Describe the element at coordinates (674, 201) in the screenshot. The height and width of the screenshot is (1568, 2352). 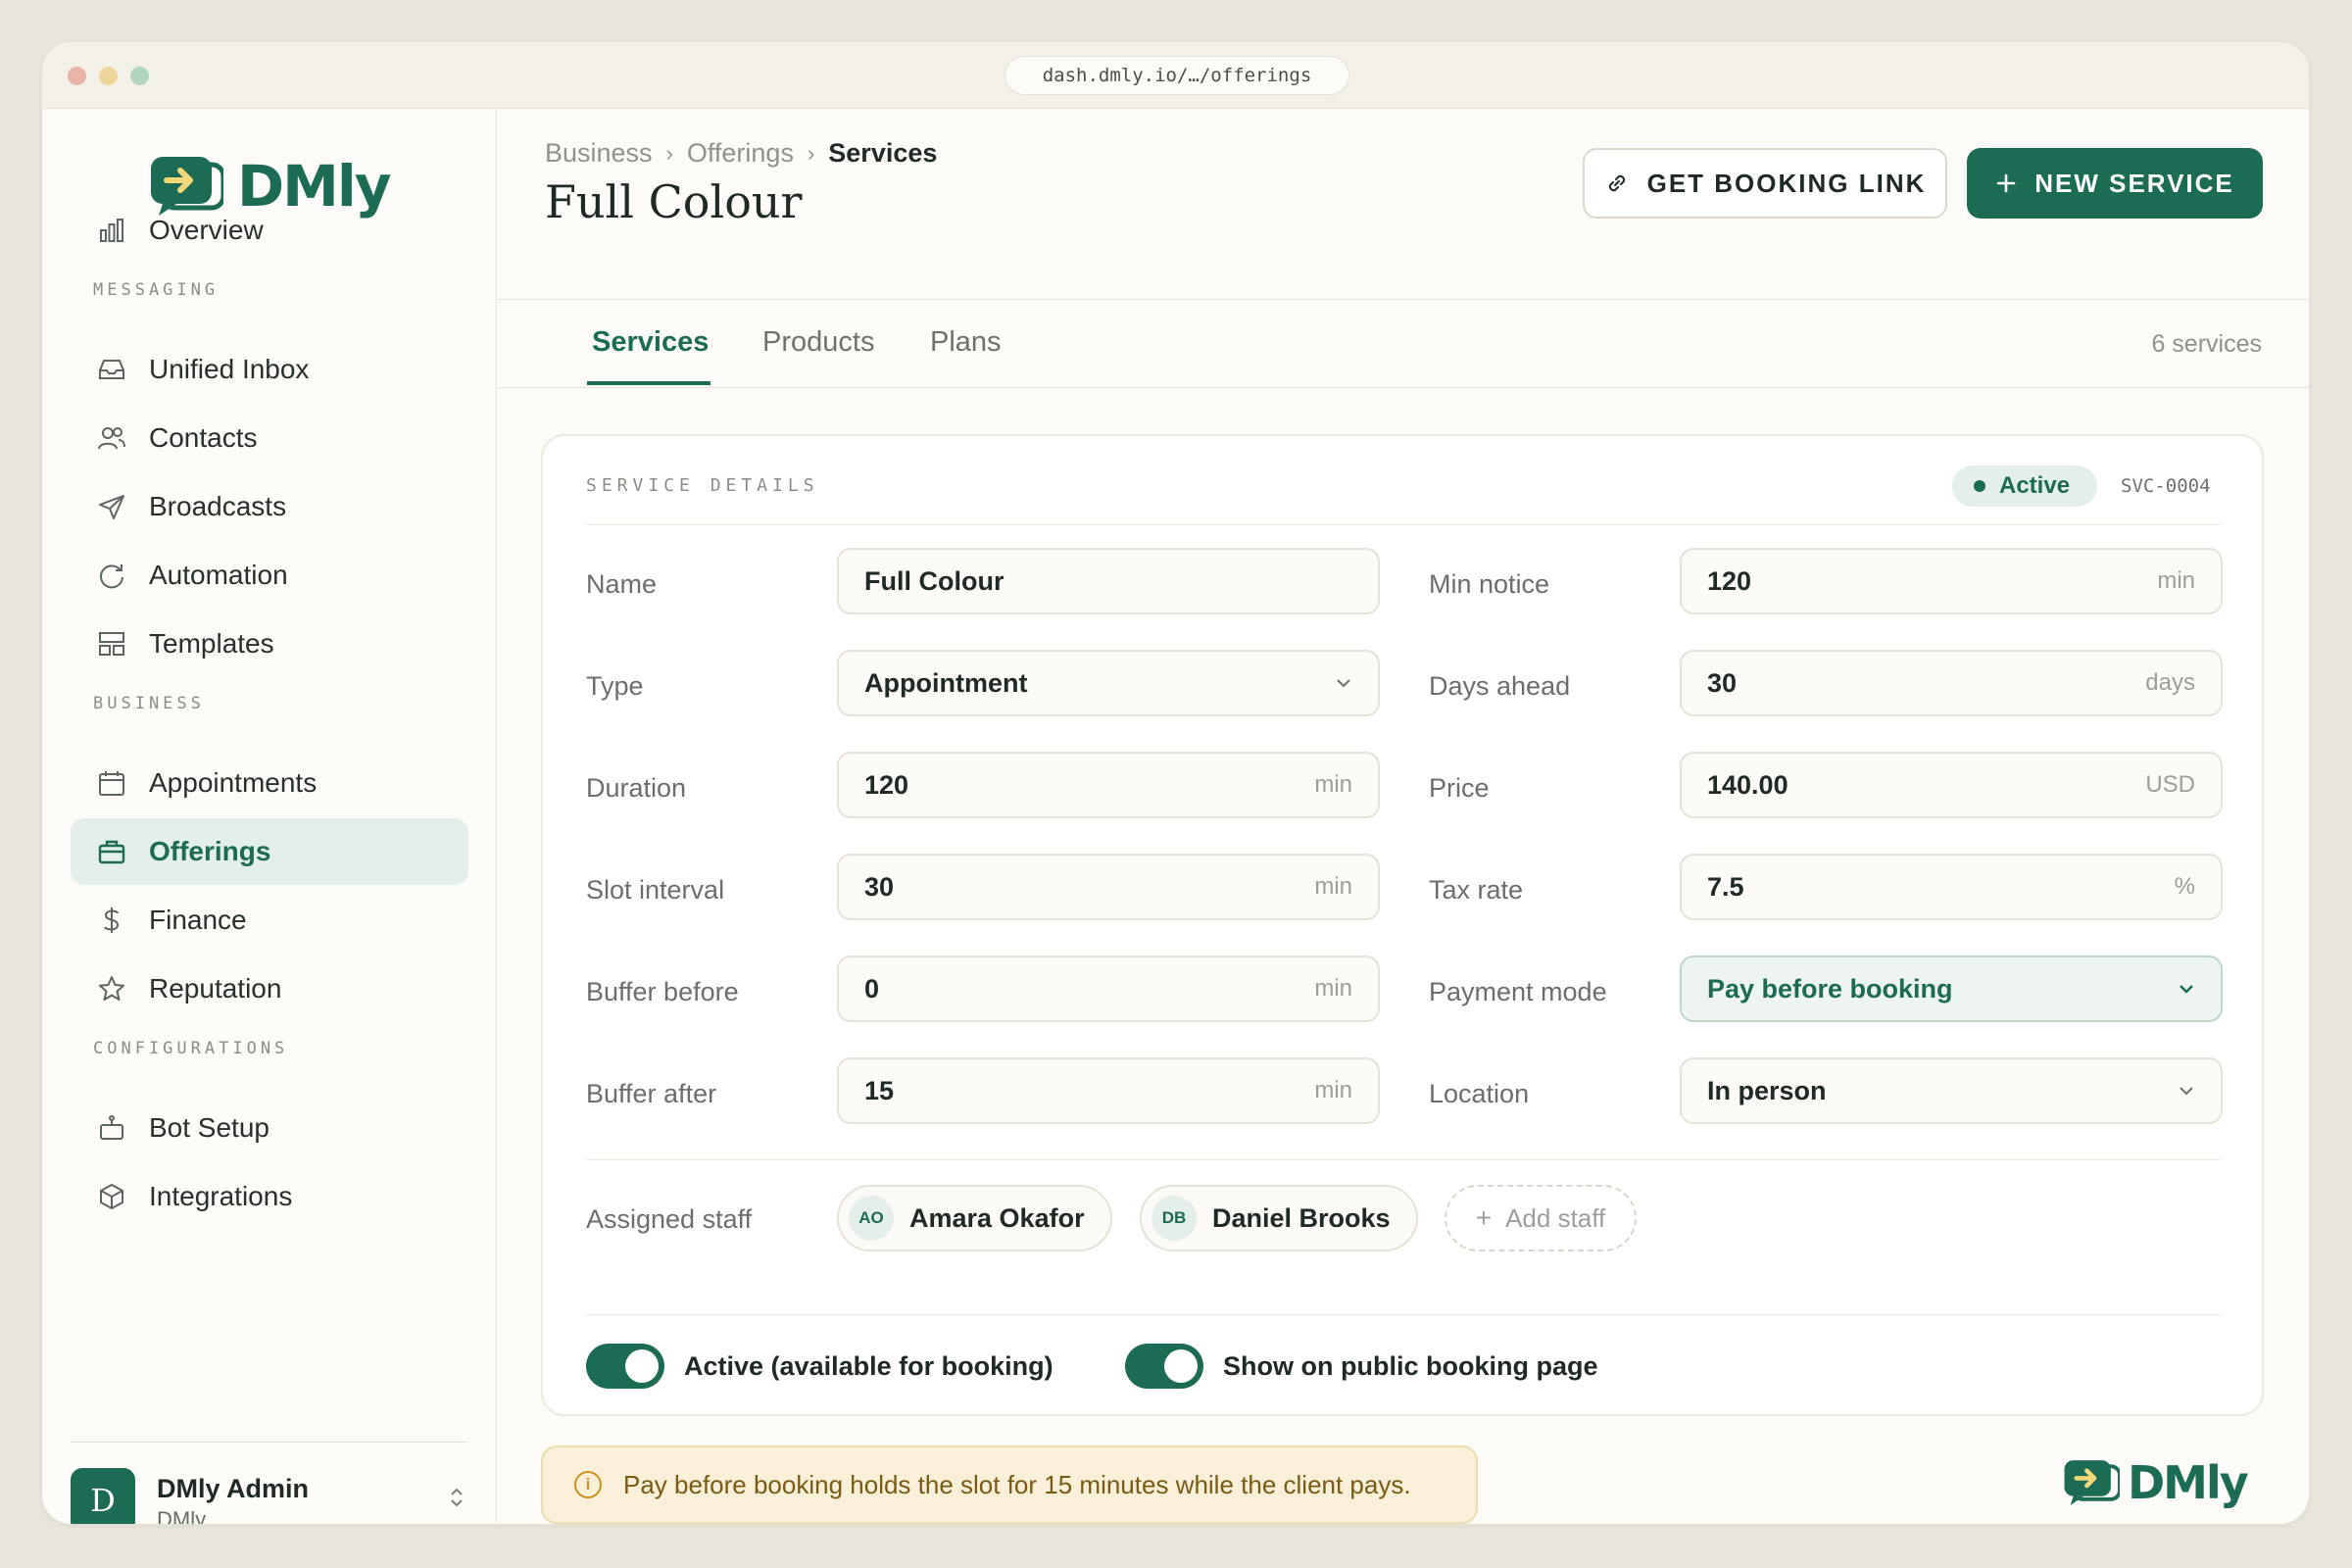
I see `page-title: Full Colour` at that location.